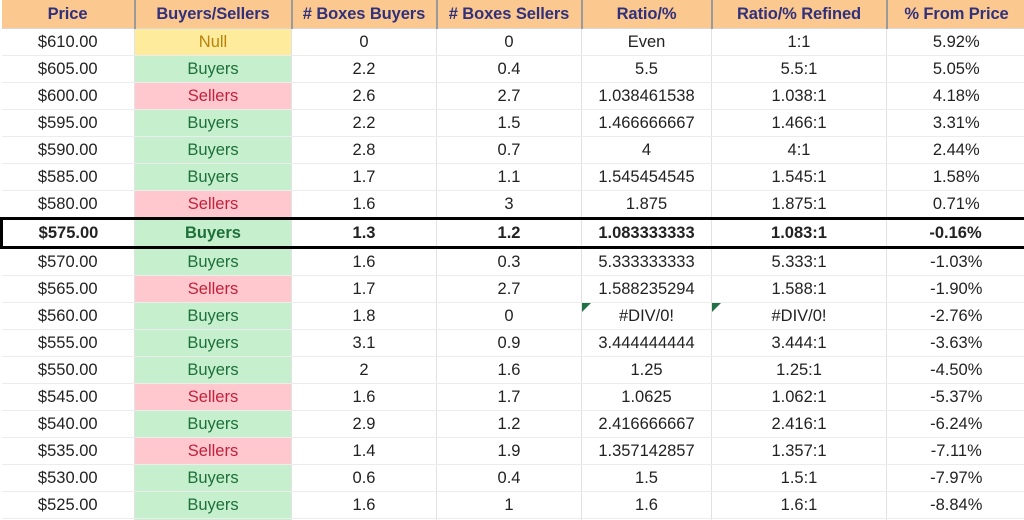 The height and width of the screenshot is (520, 1024). What do you see at coordinates (509, 343) in the screenshot?
I see `cell-boxes-sellers: 0.9` at bounding box center [509, 343].